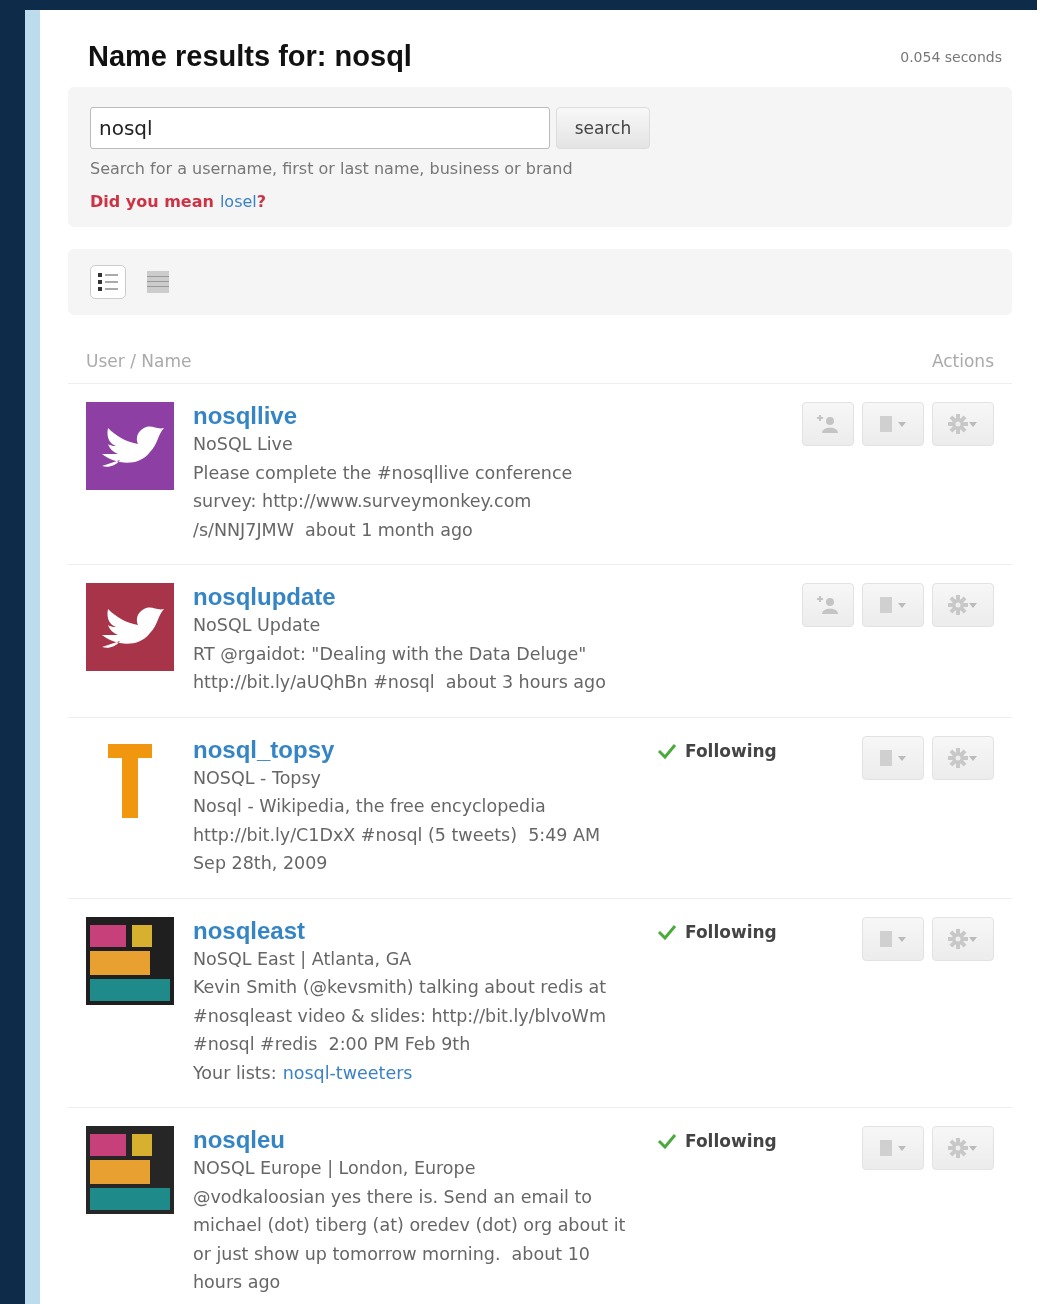 This screenshot has width=1037, height=1304. I want to click on grid-icon, so click(158, 282).